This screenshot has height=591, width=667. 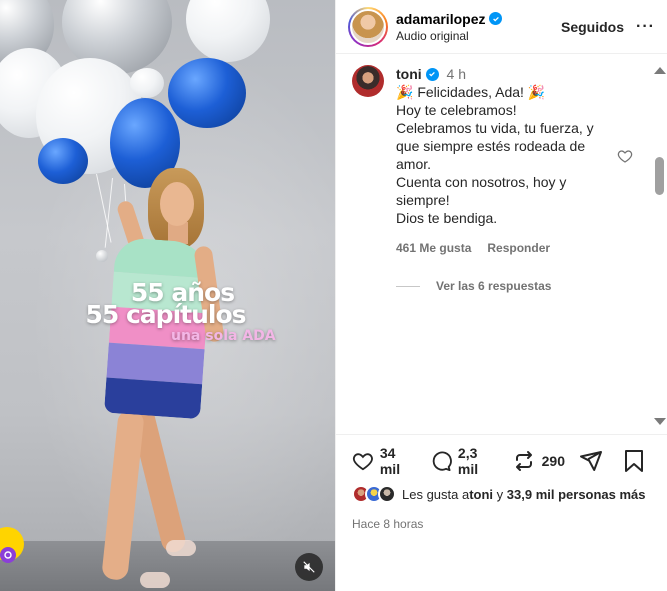 What do you see at coordinates (165, 314) in the screenshot?
I see `overlay-text-chapters: 55 capítulos` at bounding box center [165, 314].